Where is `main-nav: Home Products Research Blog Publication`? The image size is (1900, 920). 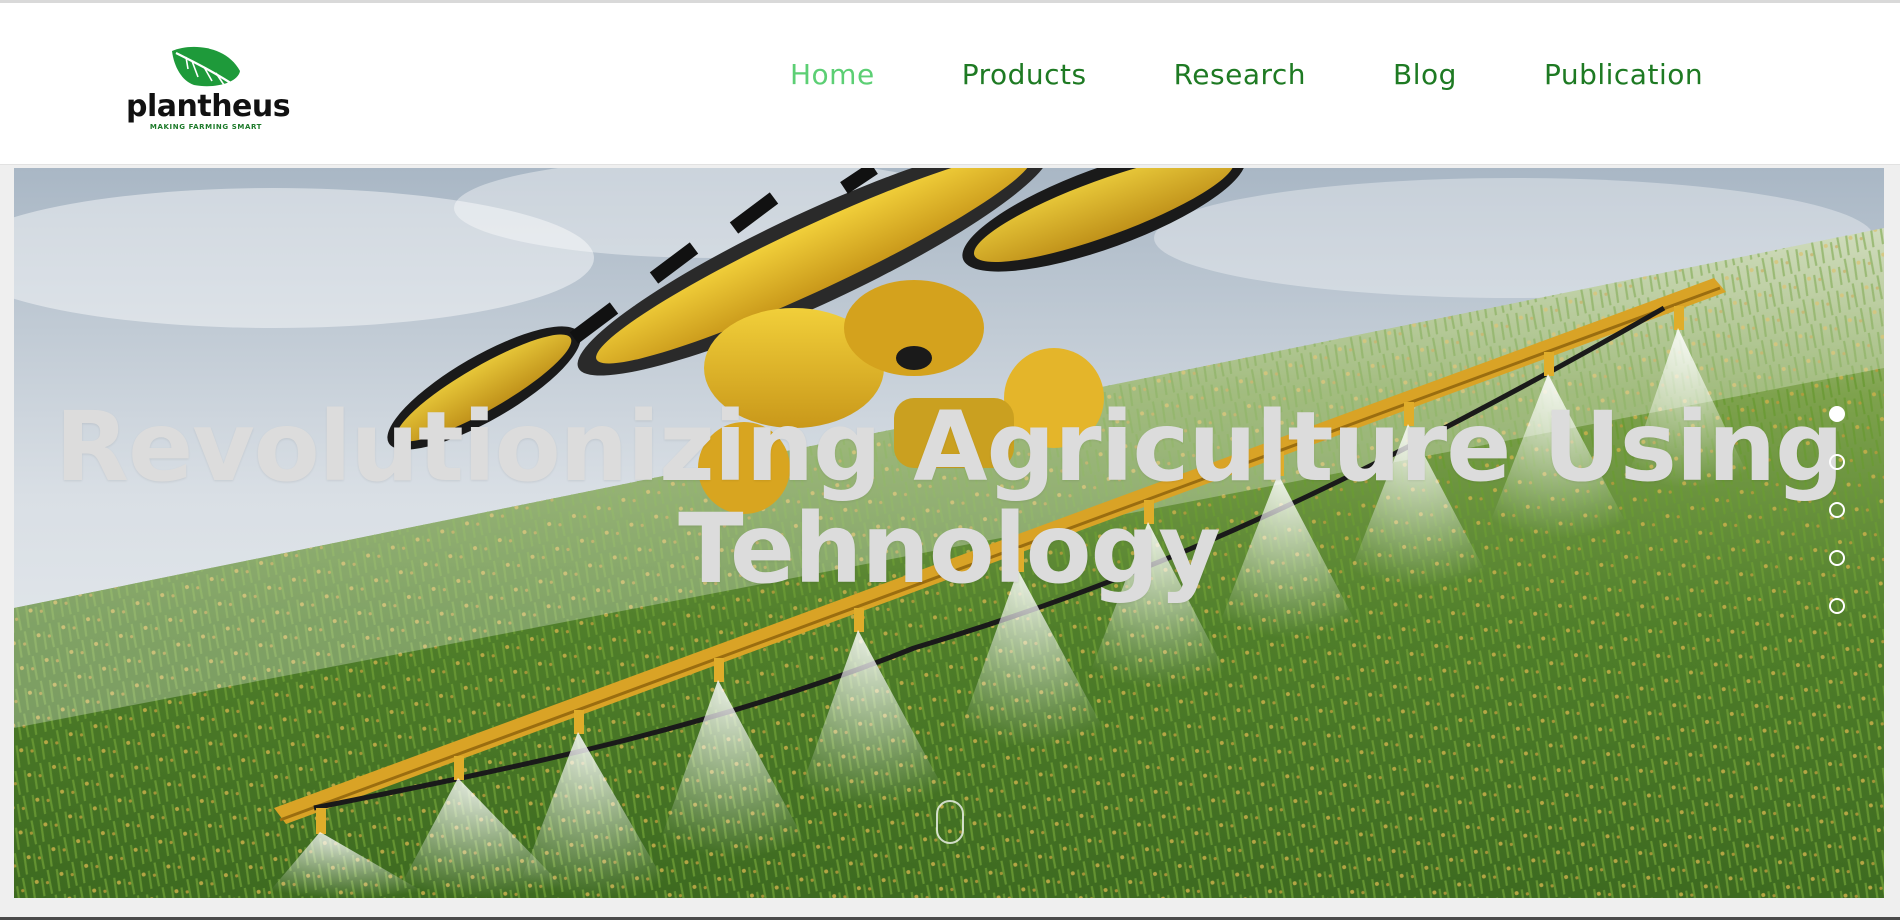
main-nav: Home Products Research Blog Publication is located at coordinates (1246, 75).